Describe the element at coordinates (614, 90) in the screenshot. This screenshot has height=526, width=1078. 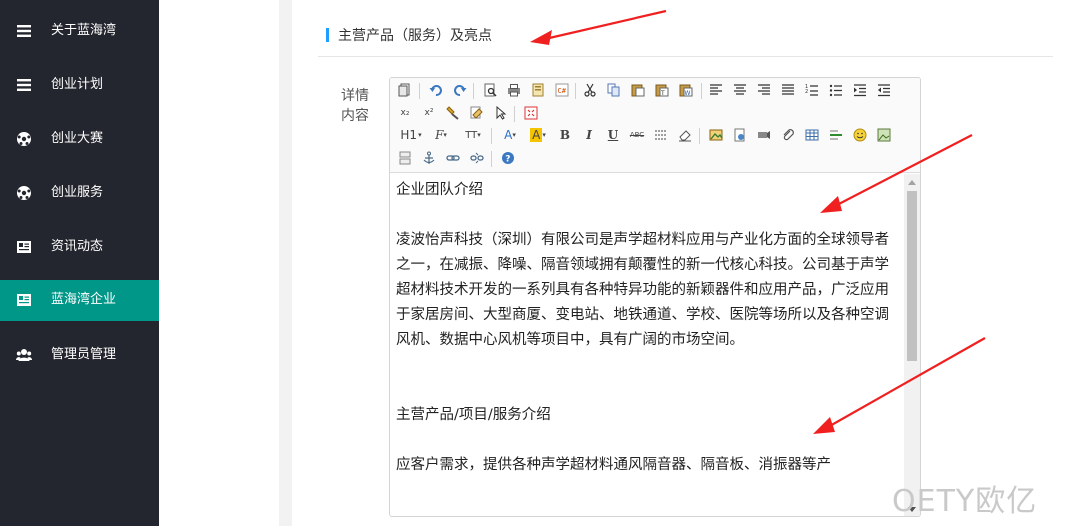
I see `copy-icon` at that location.